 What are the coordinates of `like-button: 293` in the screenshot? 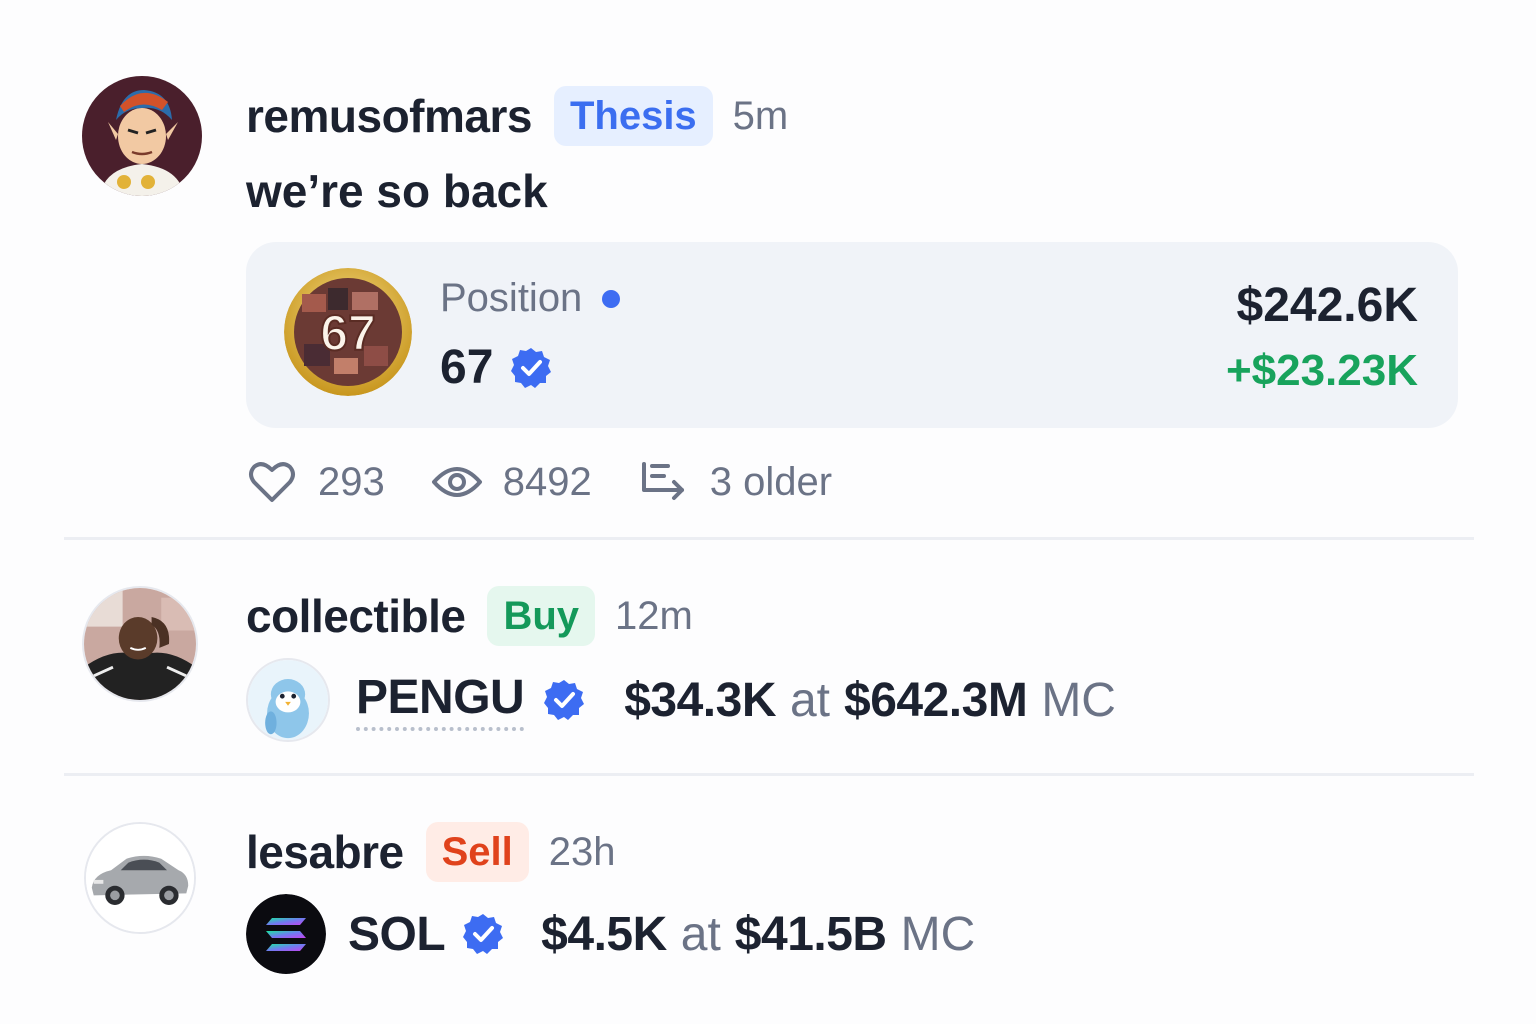 It's located at (315, 482).